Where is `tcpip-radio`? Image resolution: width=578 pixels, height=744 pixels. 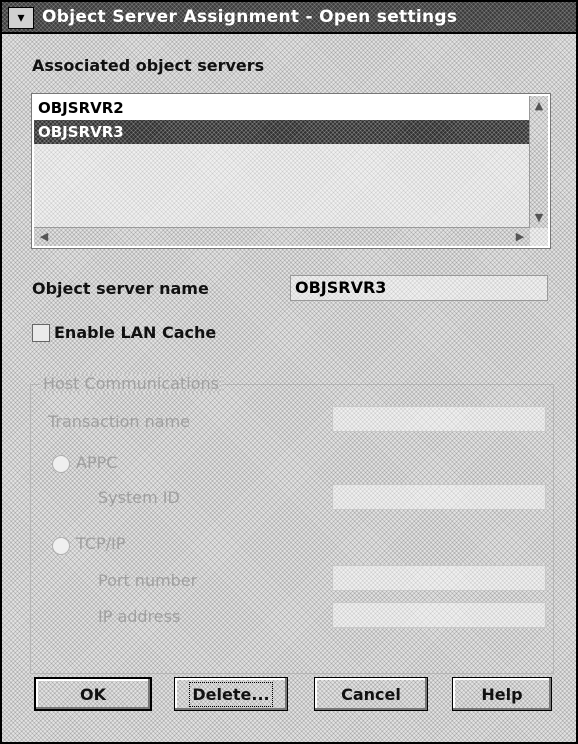 tcpip-radio is located at coordinates (61, 546).